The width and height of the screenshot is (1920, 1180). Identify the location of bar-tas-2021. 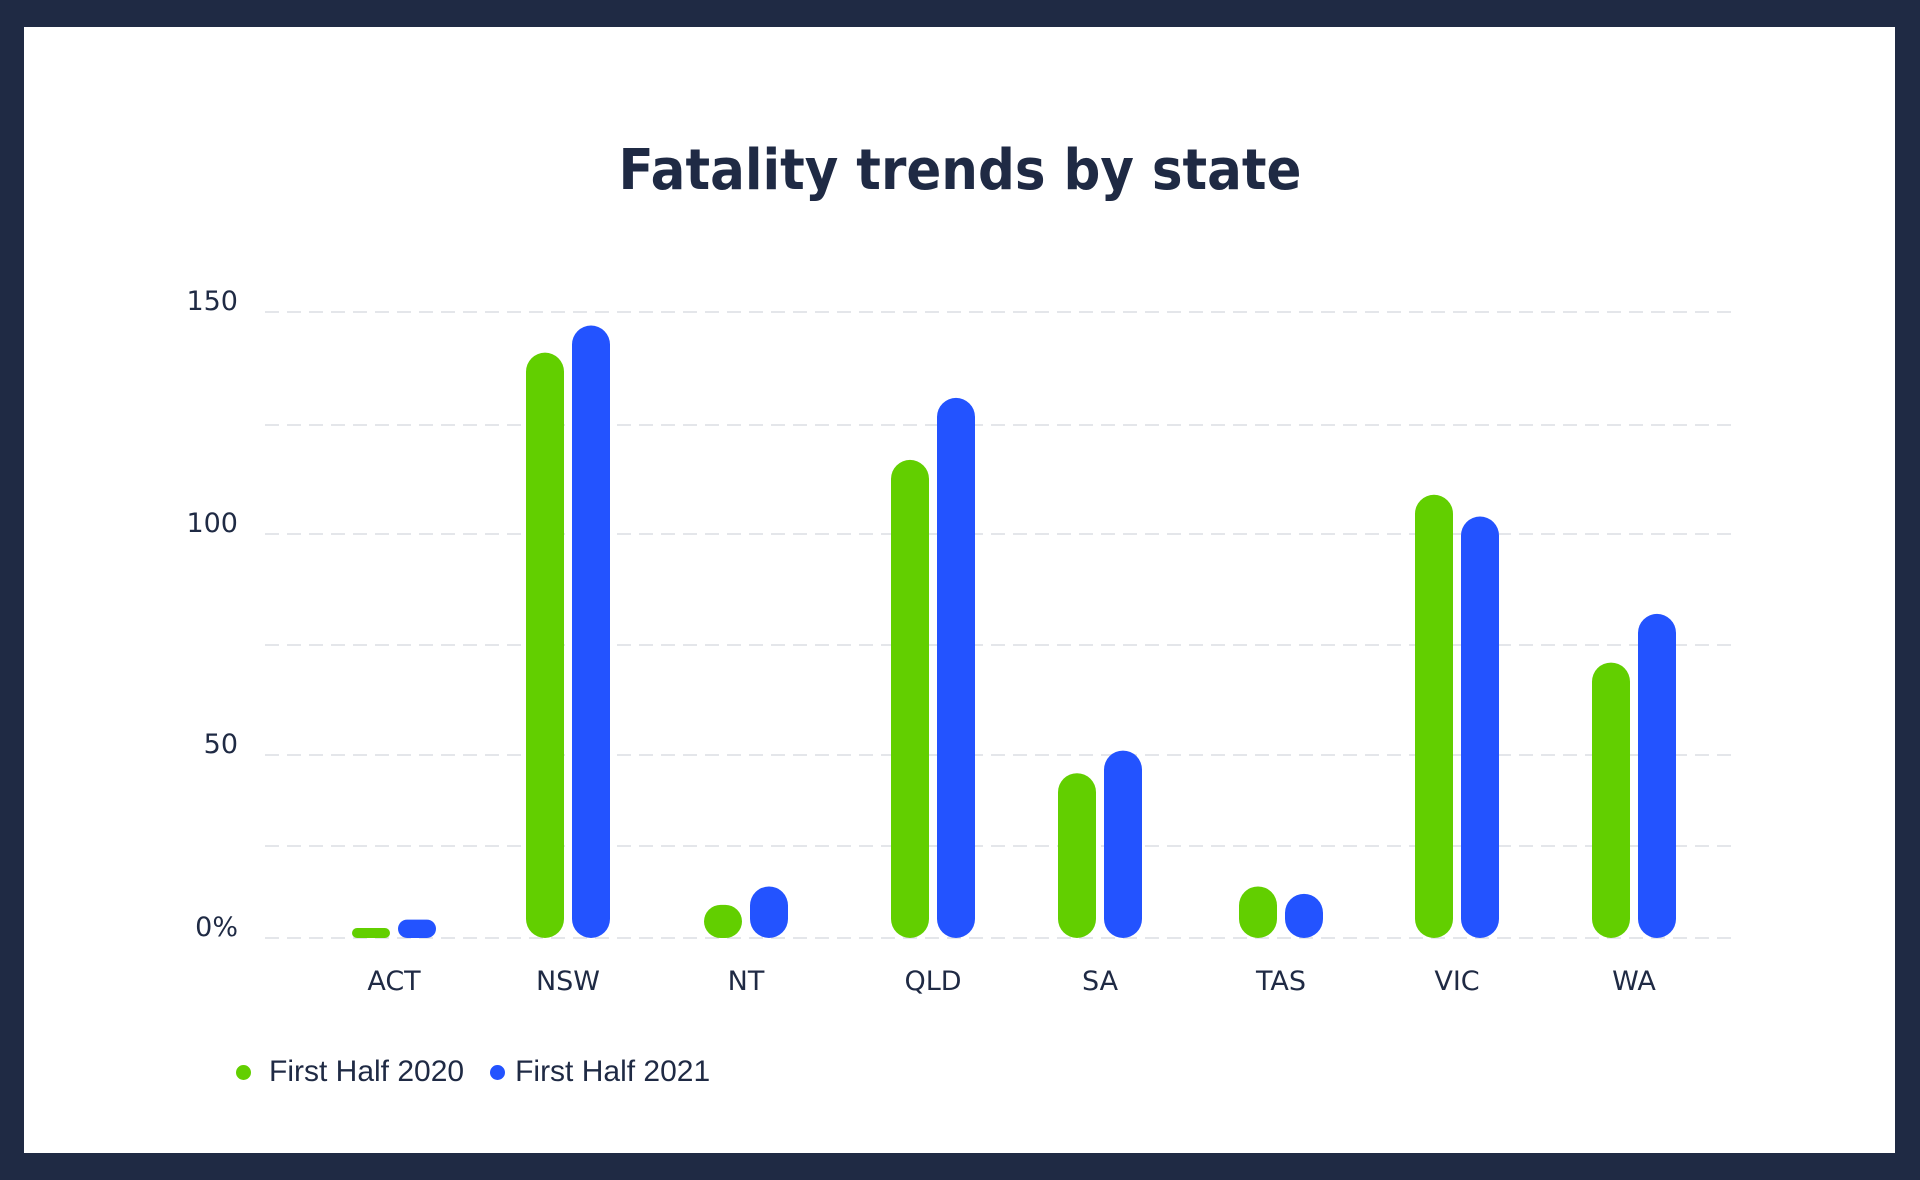
(1304, 915).